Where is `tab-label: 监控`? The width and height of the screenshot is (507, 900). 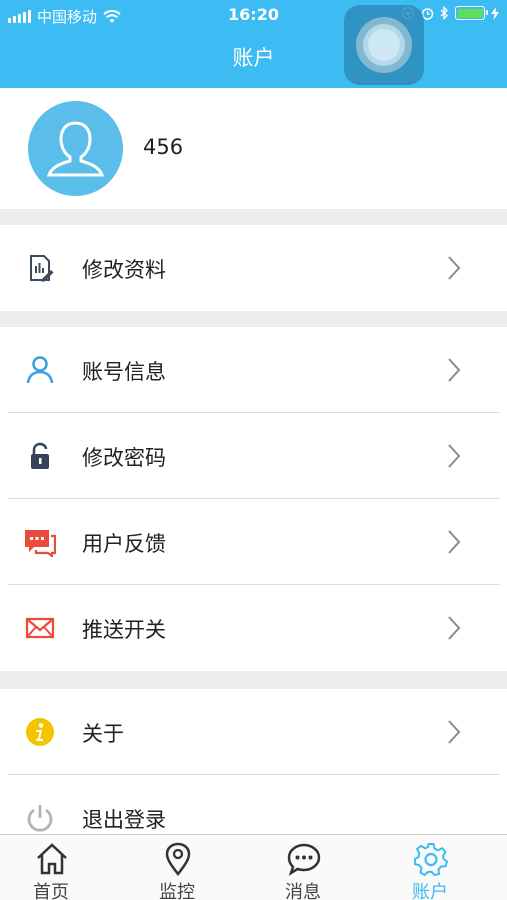 tab-label: 监控 is located at coordinates (177, 891).